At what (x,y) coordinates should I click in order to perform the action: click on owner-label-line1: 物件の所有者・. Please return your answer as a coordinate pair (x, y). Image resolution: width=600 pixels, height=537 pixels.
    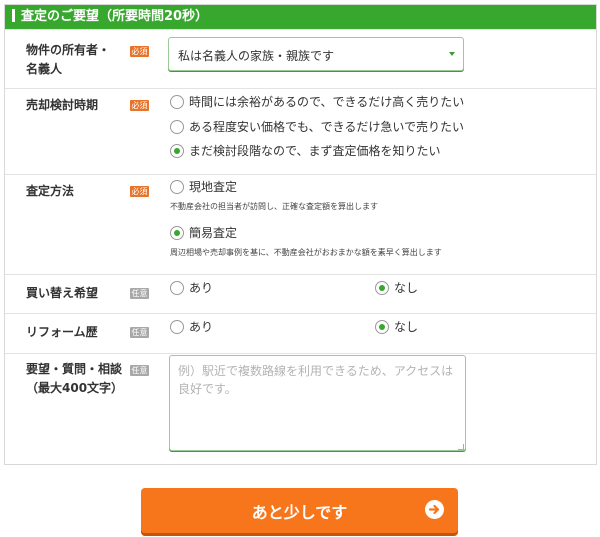
    Looking at the image, I should click on (68, 50).